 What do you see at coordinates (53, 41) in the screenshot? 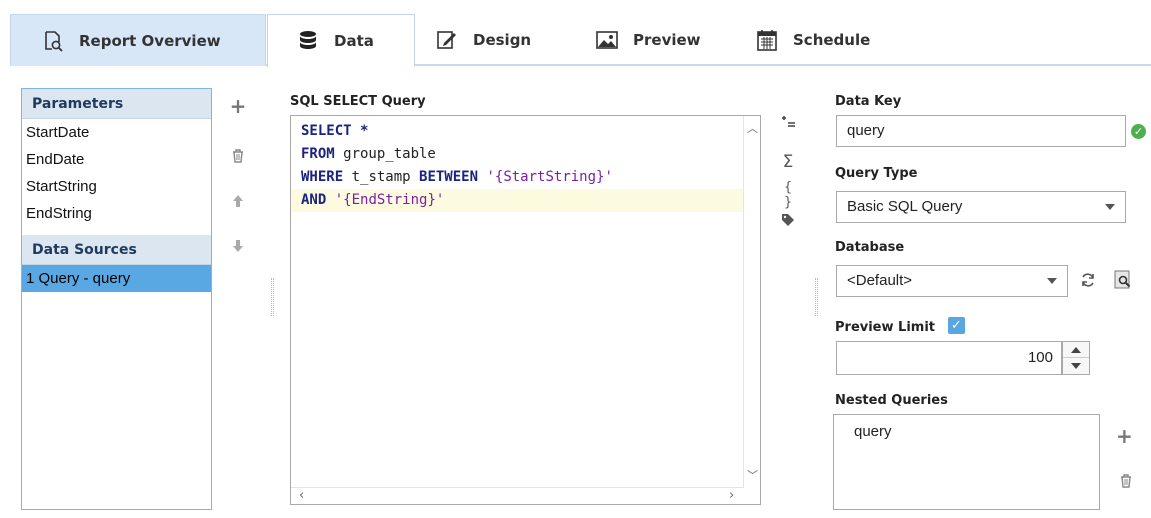
I see `report-magnifier-icon` at bounding box center [53, 41].